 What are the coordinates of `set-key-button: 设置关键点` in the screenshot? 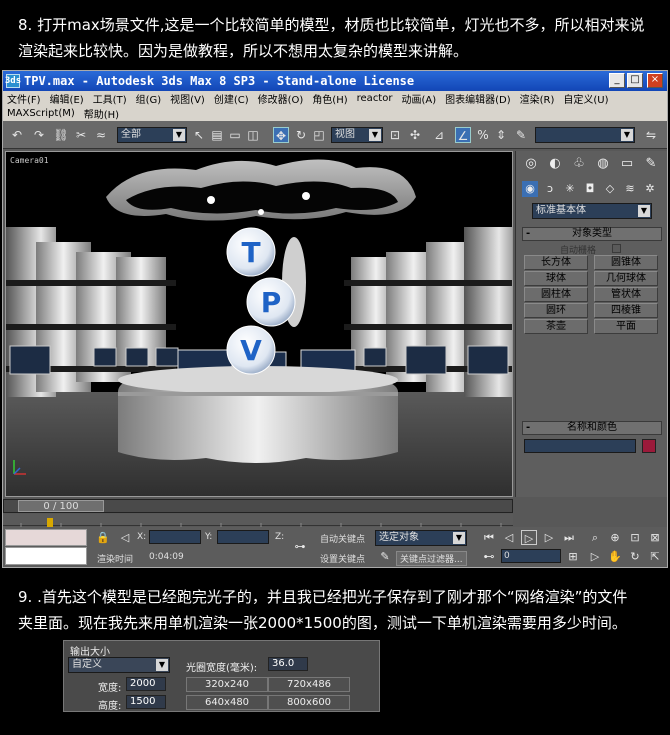 It's located at (342, 558).